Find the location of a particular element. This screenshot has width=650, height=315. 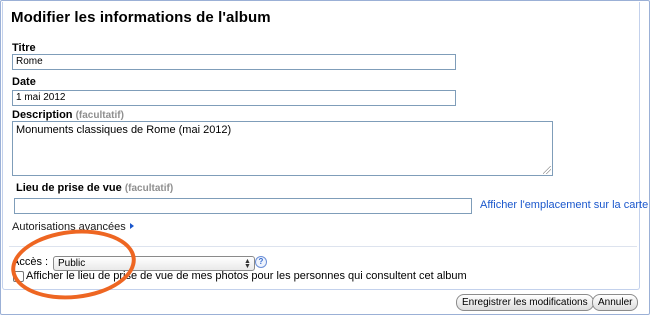

description-label: Description (facultatif) is located at coordinates (68, 115).